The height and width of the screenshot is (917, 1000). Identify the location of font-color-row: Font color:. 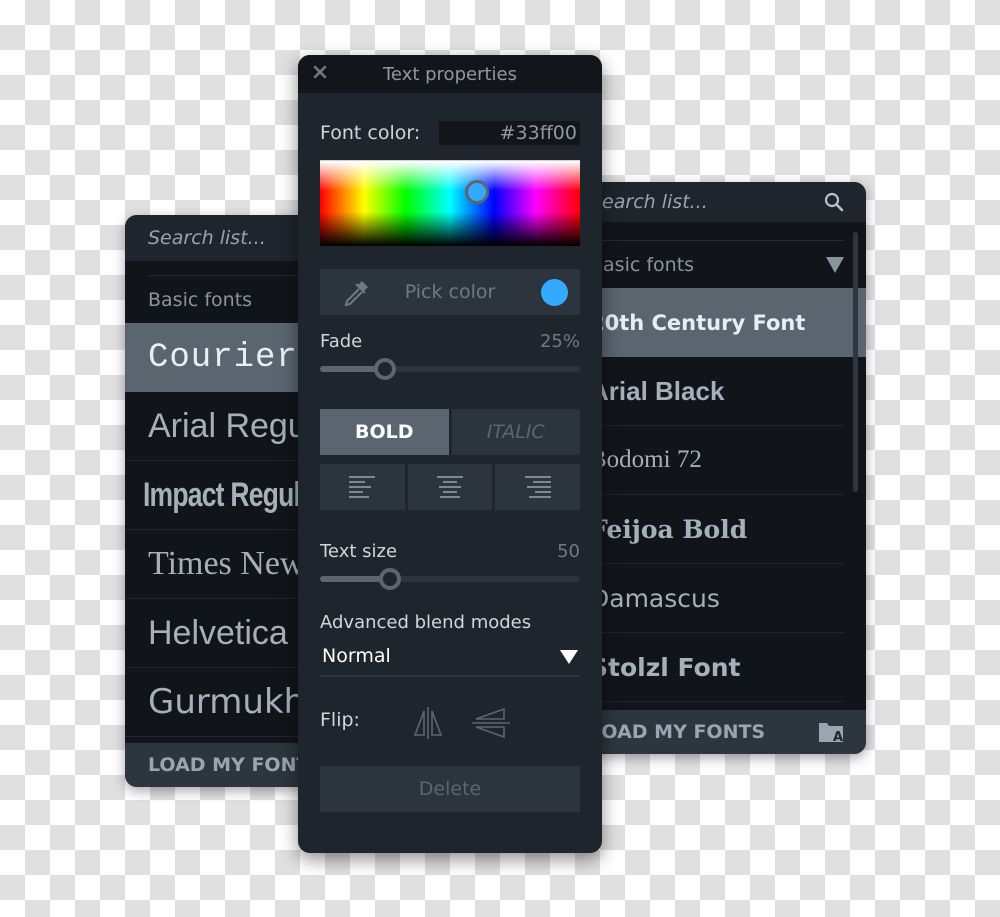
(450, 133).